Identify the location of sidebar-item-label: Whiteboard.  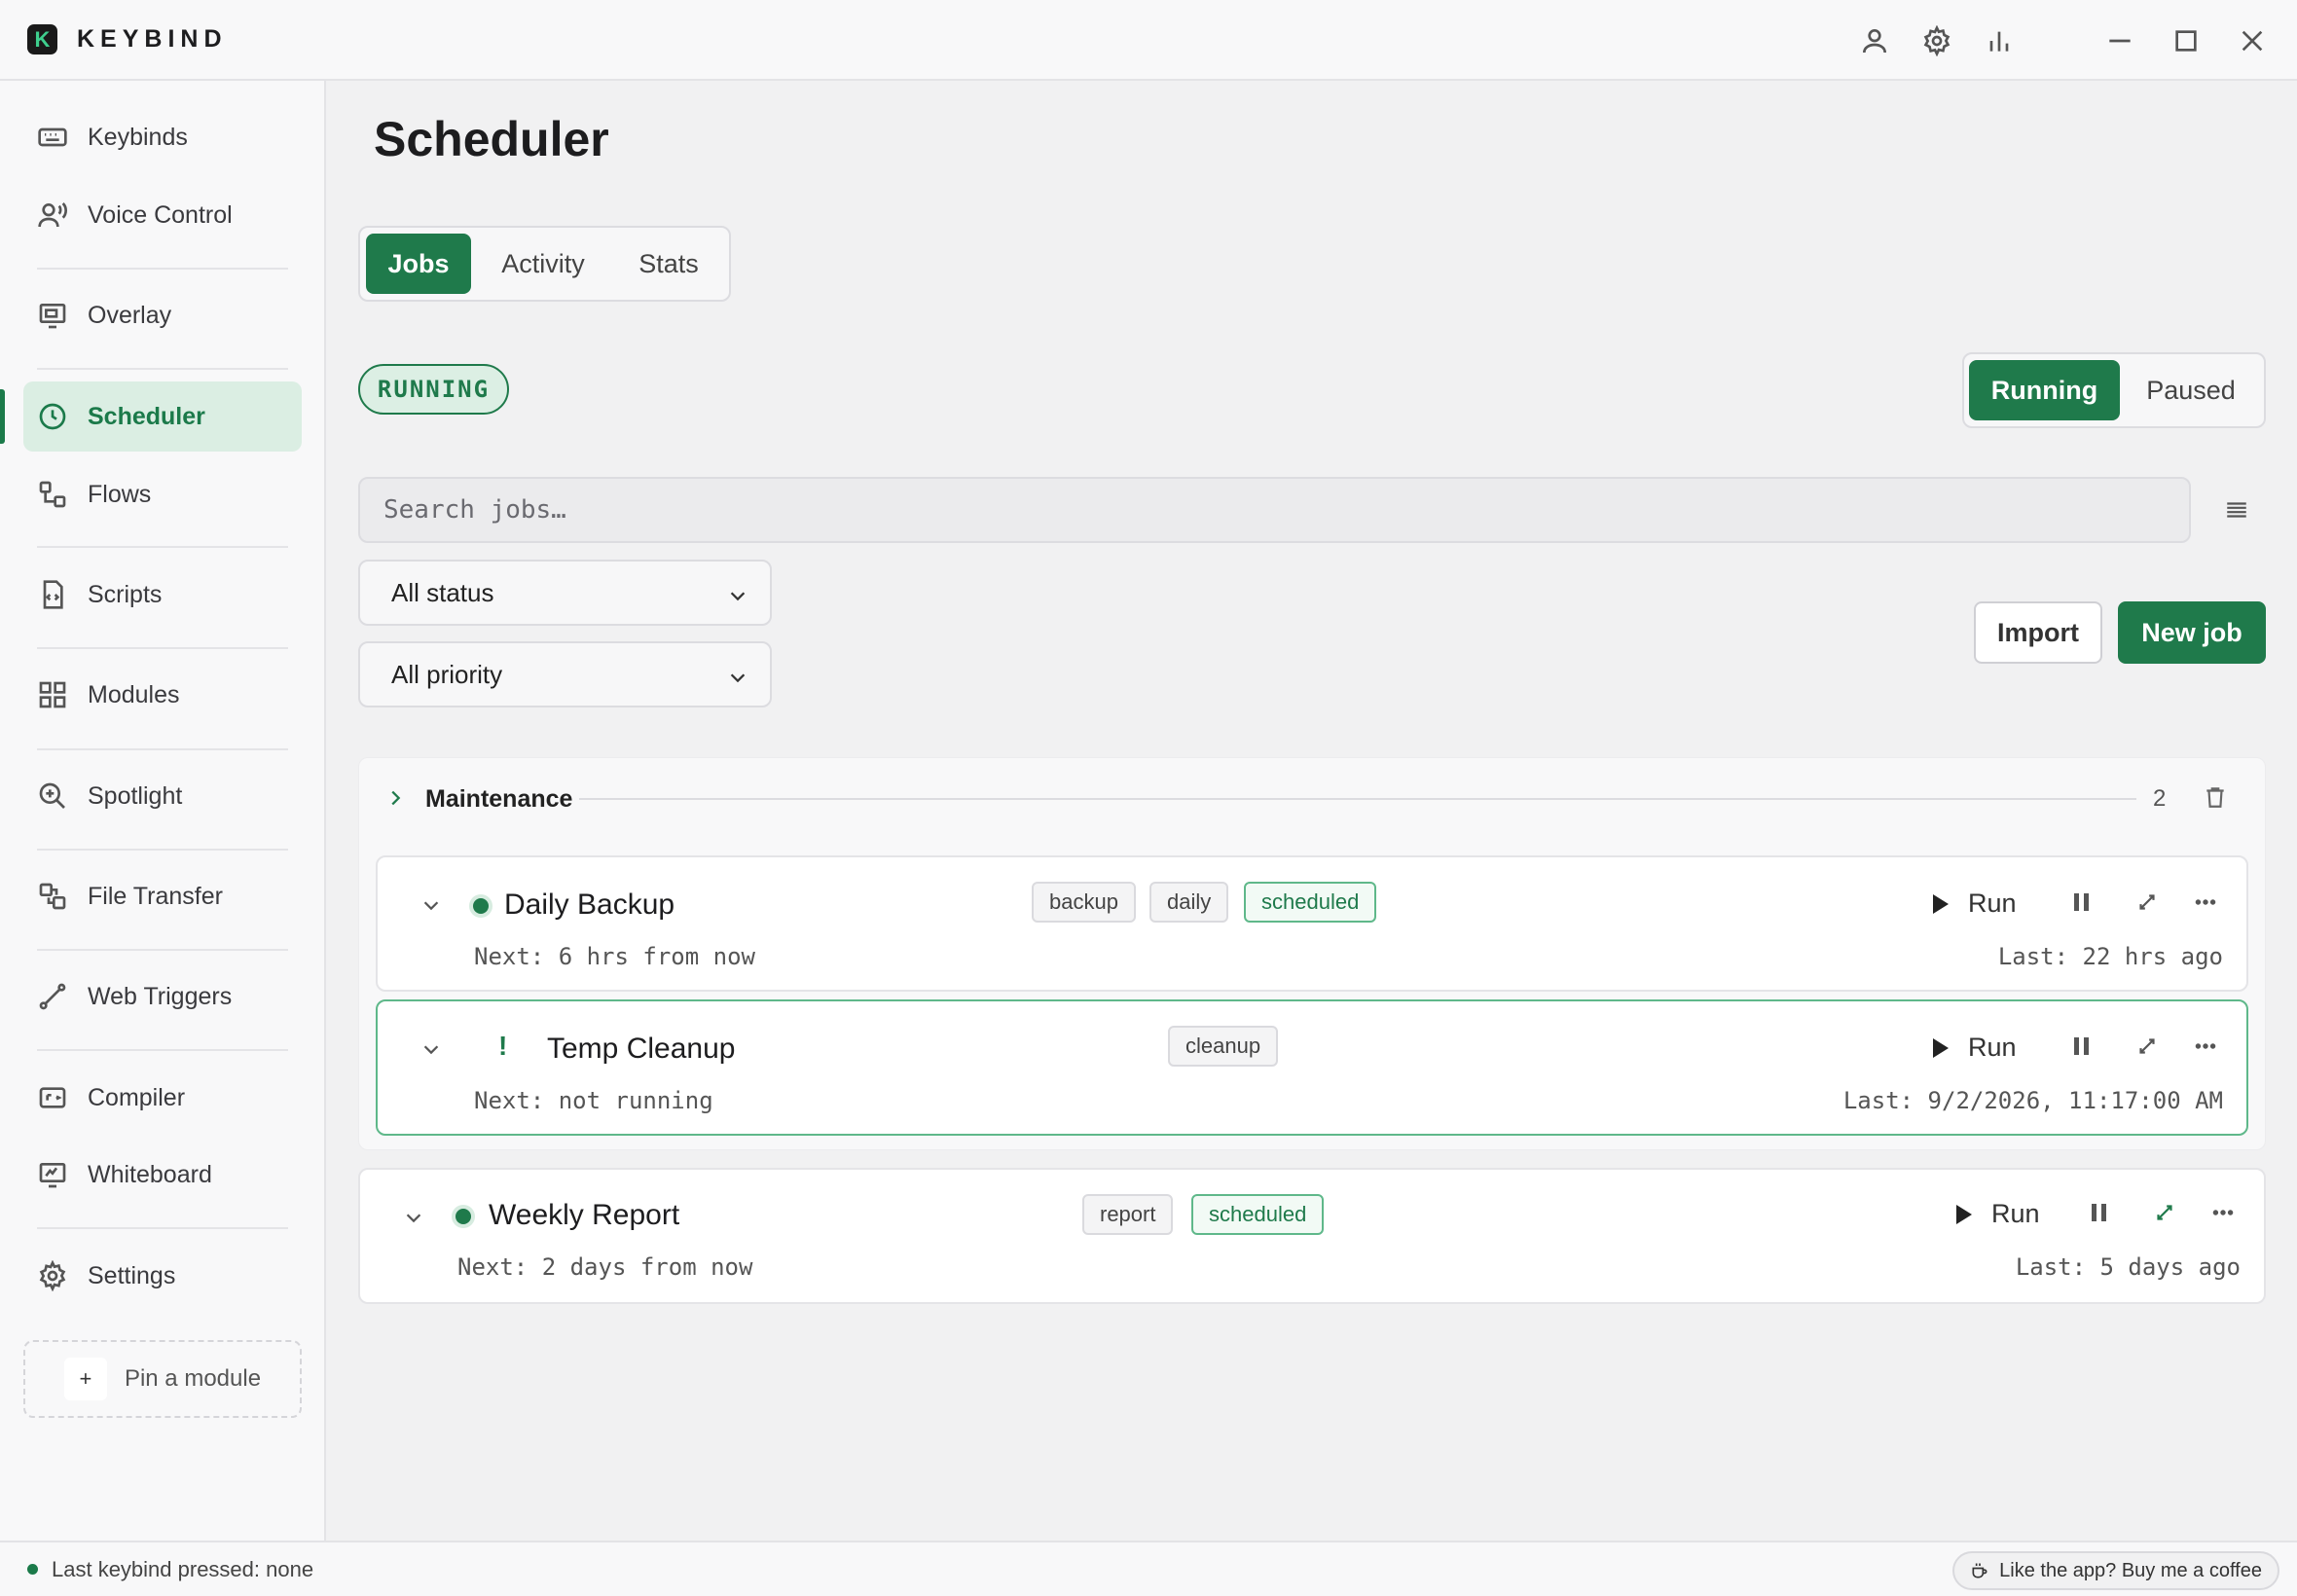
(150, 1174).